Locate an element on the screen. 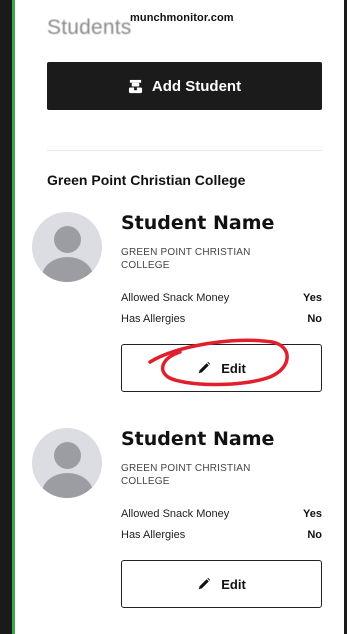 Image resolution: width=347 pixels, height=634 pixels. add-student-button: Add Student is located at coordinates (184, 86).